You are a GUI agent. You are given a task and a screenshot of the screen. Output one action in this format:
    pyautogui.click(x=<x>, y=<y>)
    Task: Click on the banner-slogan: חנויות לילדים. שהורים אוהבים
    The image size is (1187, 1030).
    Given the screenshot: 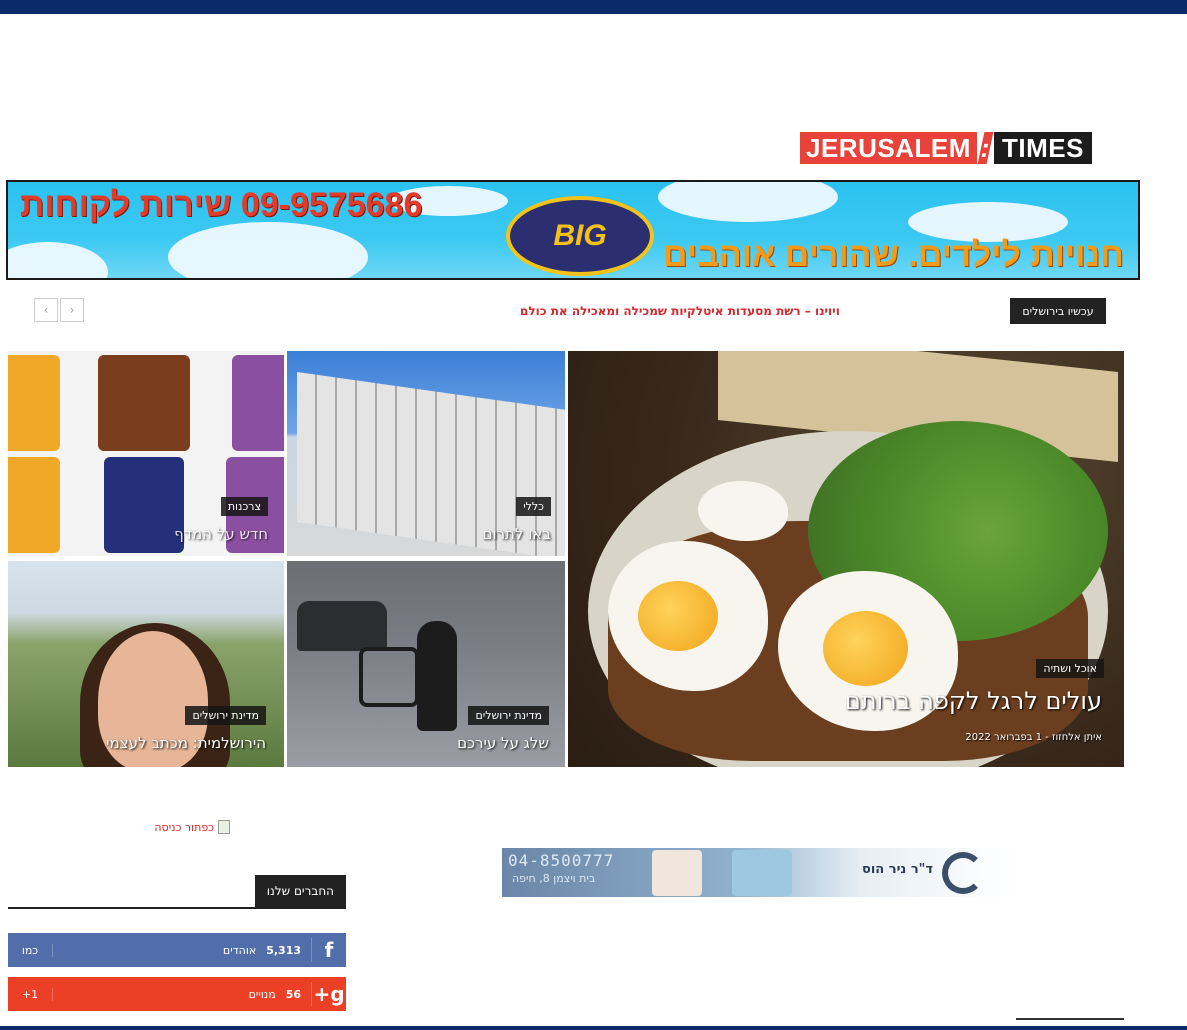 What is the action you would take?
    pyautogui.click(x=893, y=255)
    